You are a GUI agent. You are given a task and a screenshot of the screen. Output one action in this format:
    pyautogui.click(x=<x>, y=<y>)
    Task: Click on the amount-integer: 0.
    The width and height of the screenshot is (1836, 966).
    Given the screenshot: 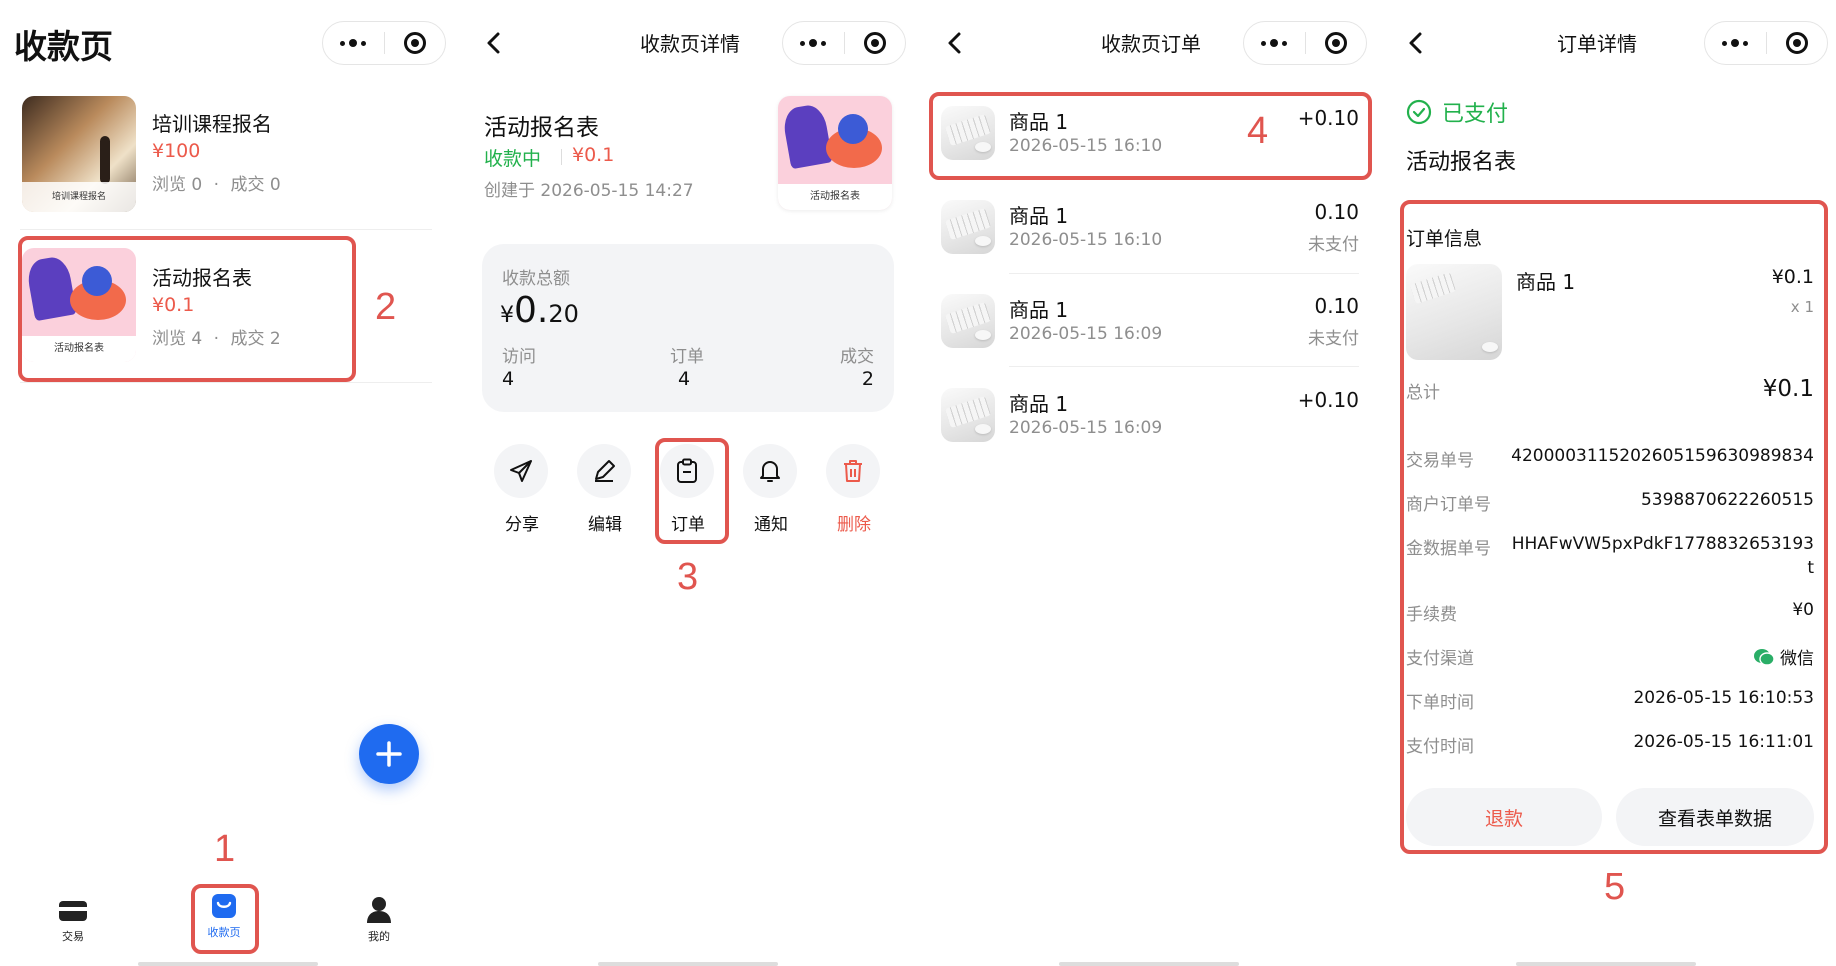 What is the action you would take?
    pyautogui.click(x=531, y=310)
    